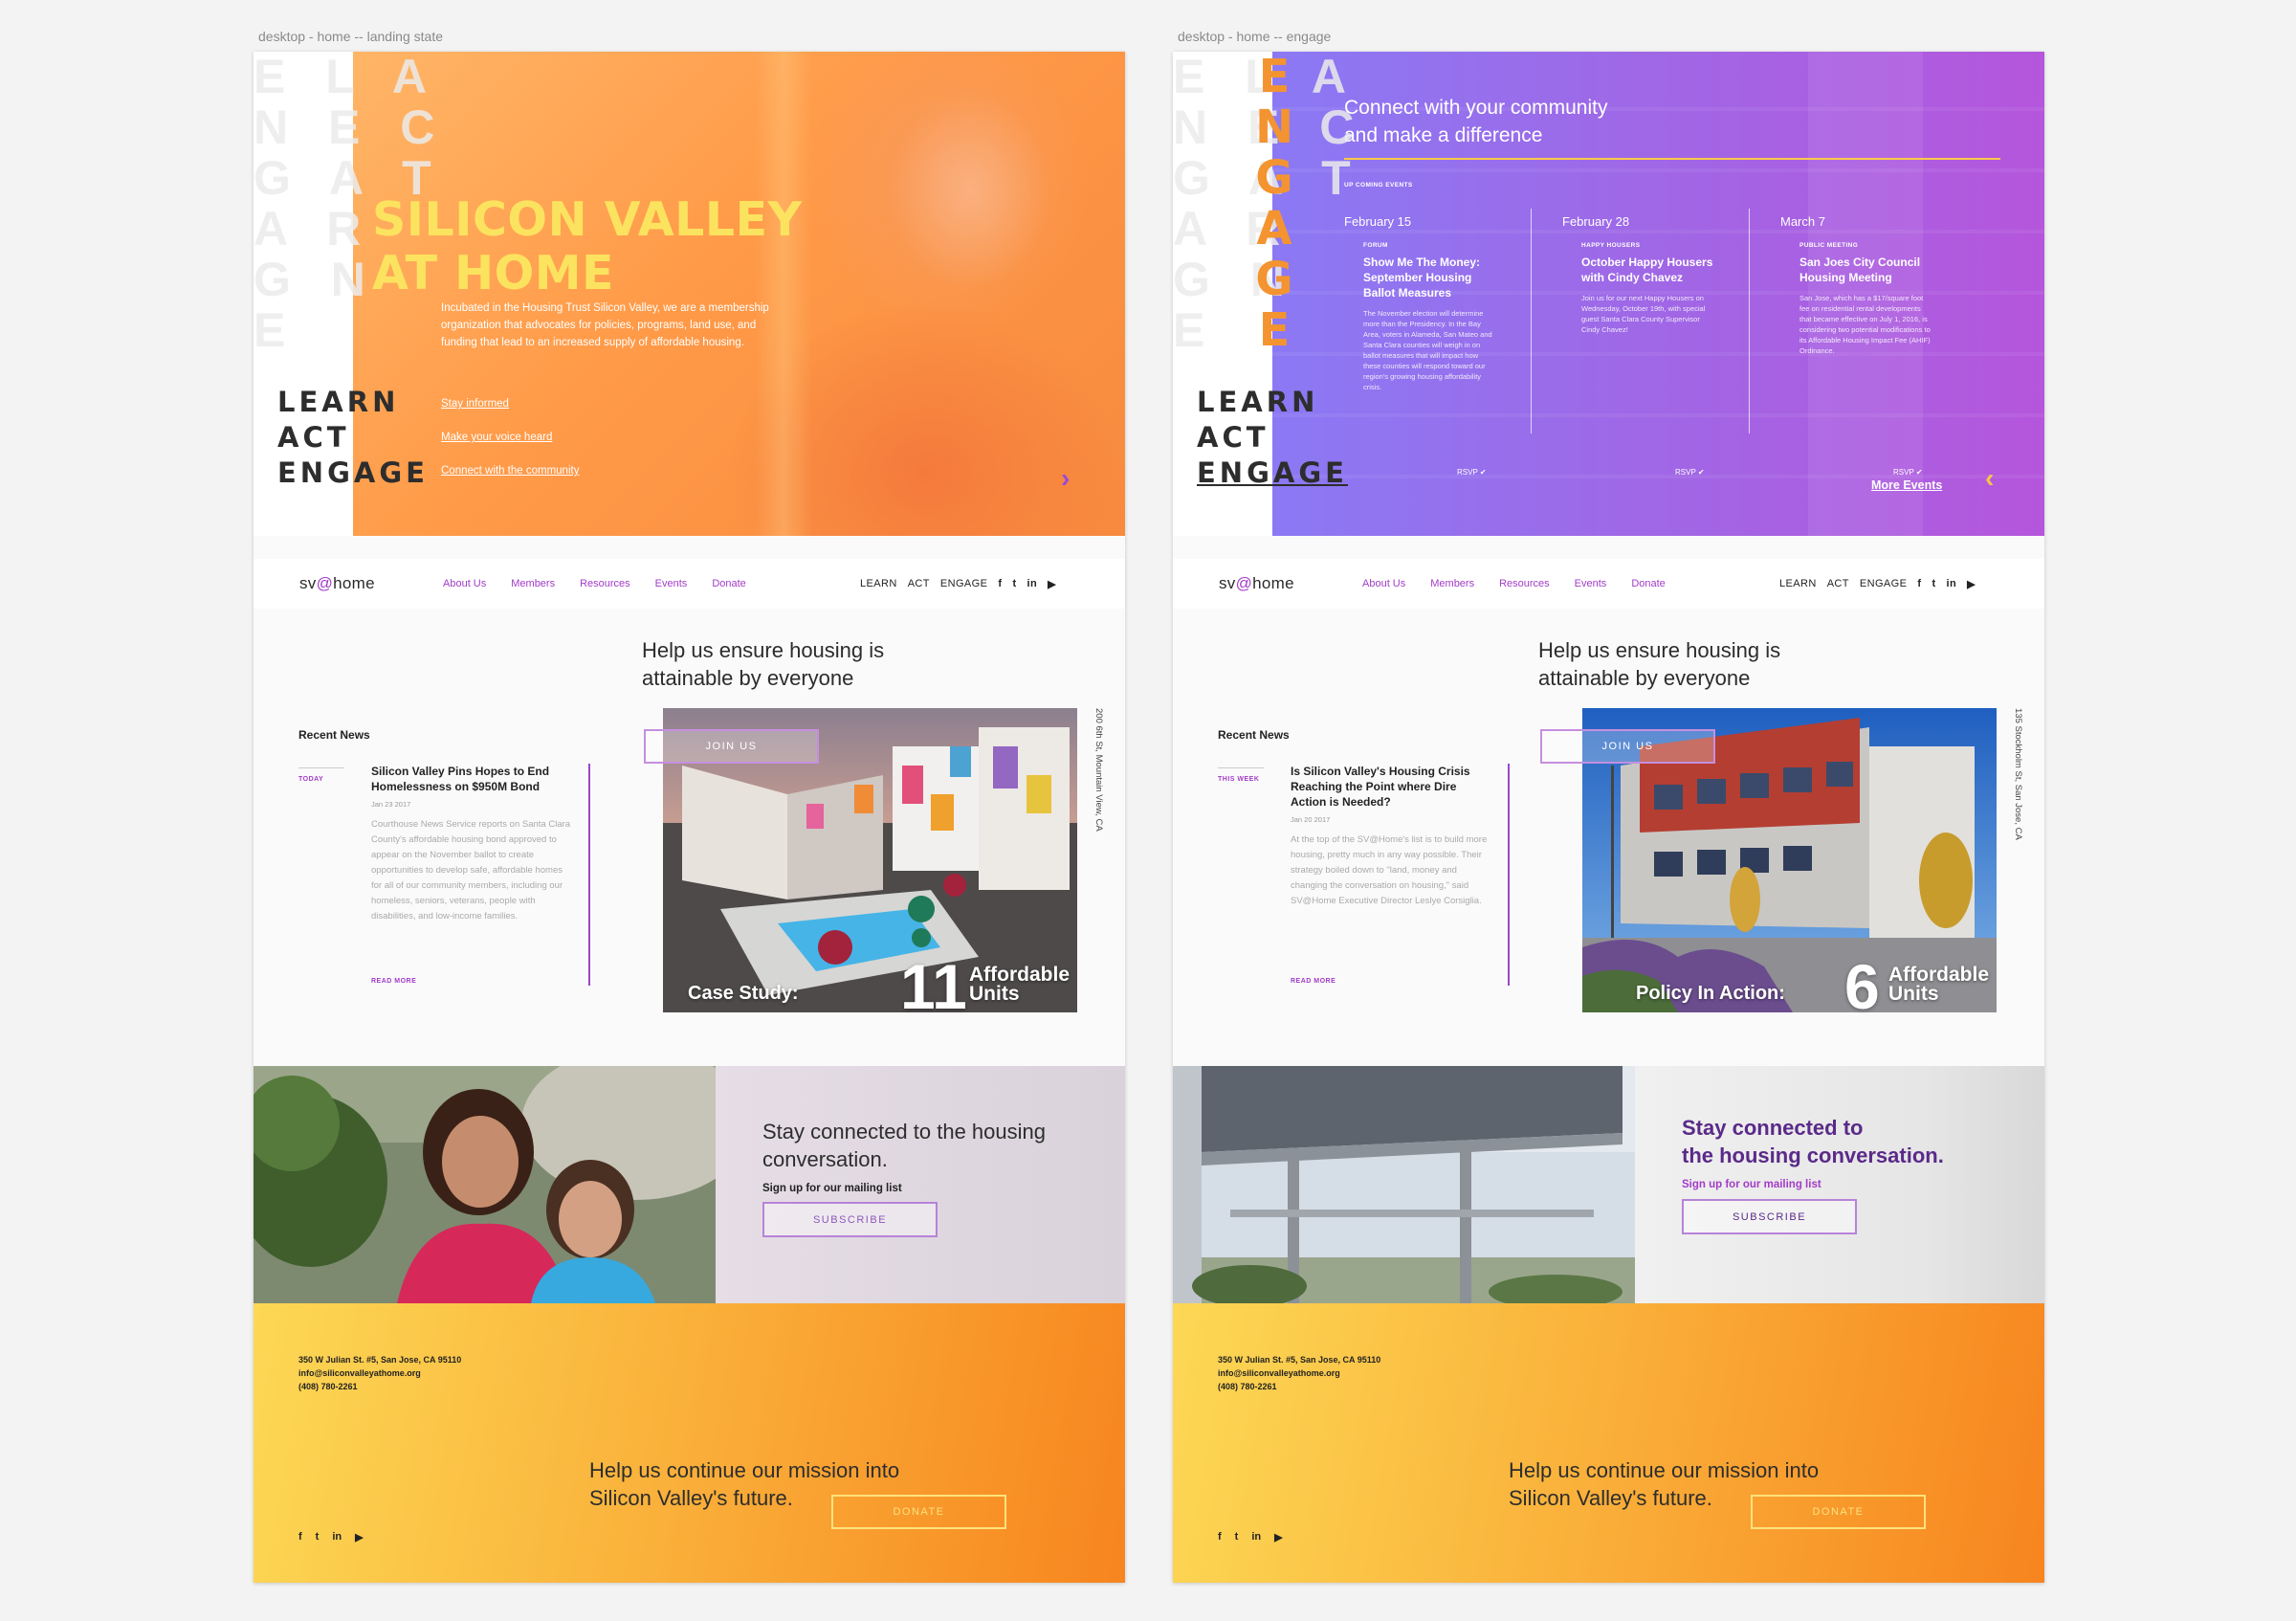 The image size is (2296, 1621). Describe the element at coordinates (1990, 478) in the screenshot. I see `chevron-left-icon: ‹` at that location.